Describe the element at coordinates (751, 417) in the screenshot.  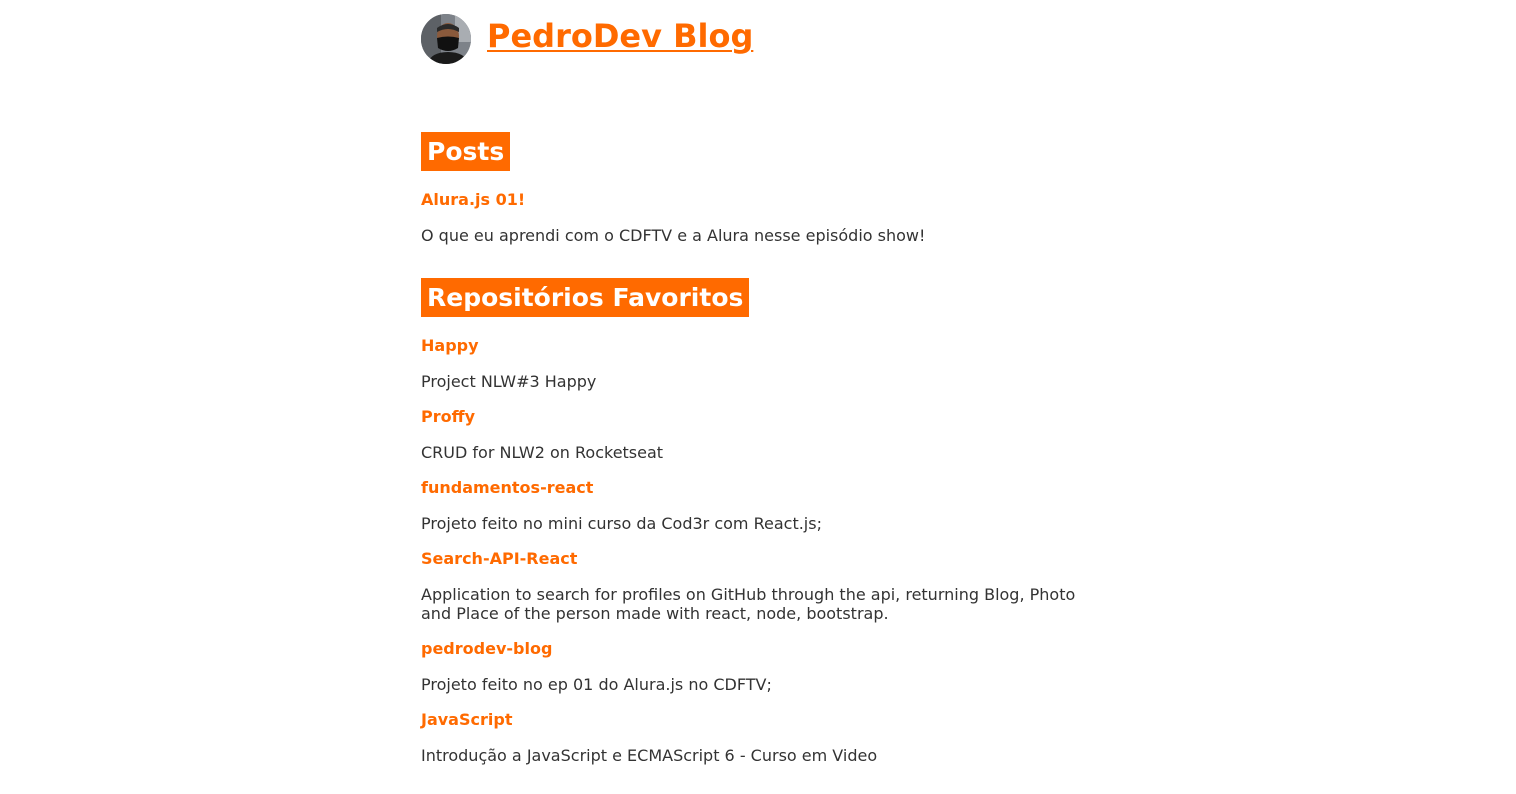
I see `repo-title-link: Proffy` at that location.